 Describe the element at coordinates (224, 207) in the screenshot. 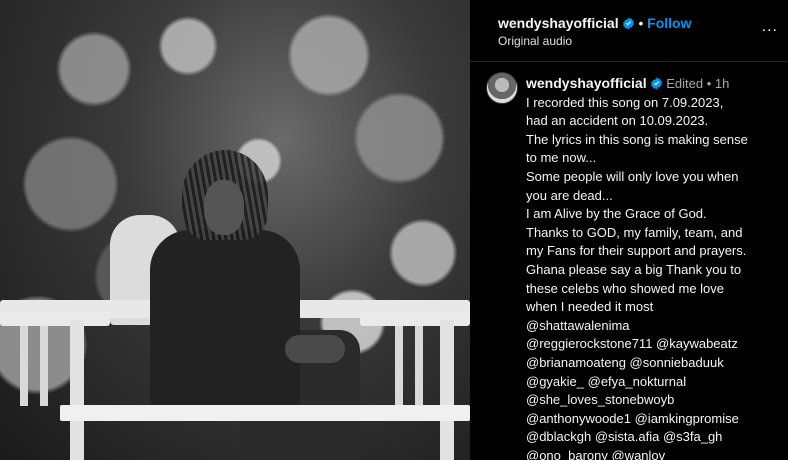

I see `person-face` at that location.